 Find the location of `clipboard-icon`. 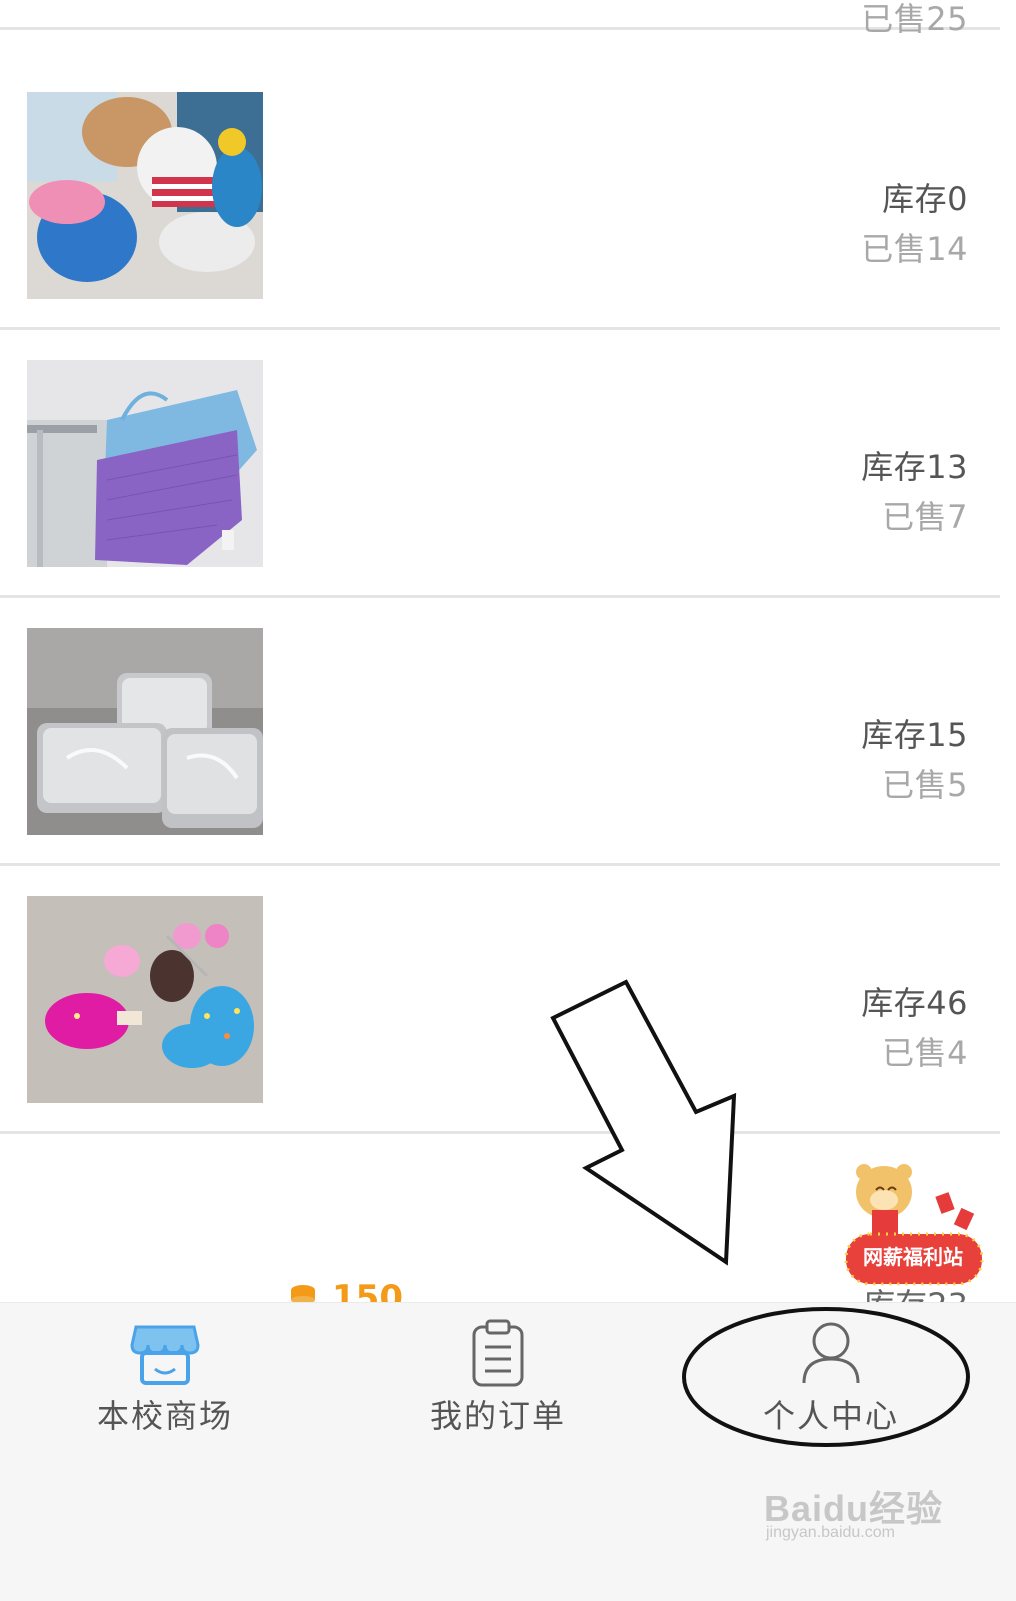

clipboard-icon is located at coordinates (498, 1353).